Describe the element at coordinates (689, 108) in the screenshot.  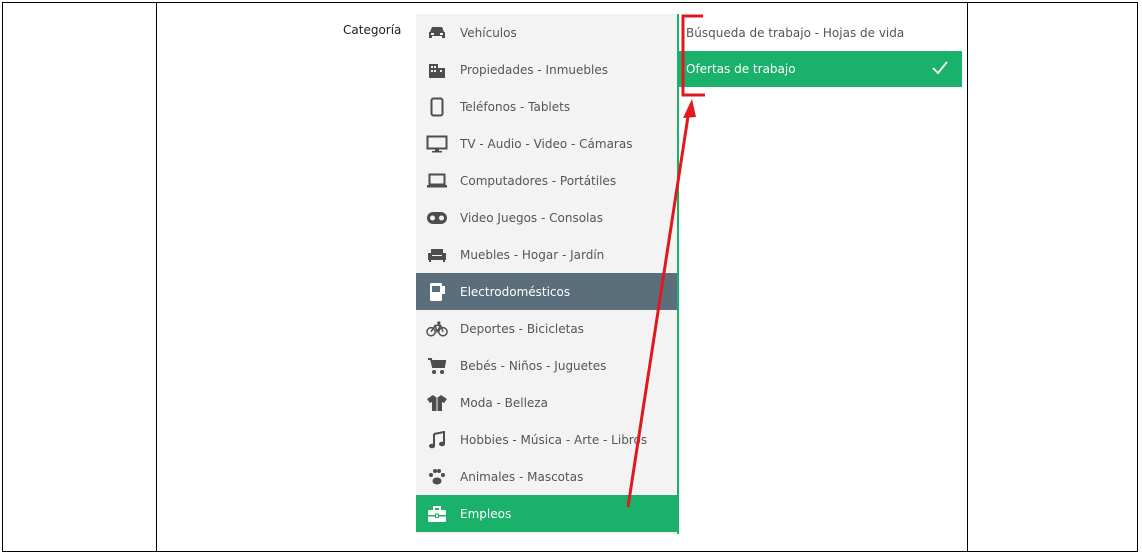
I see `annotation-arrow-head` at that location.